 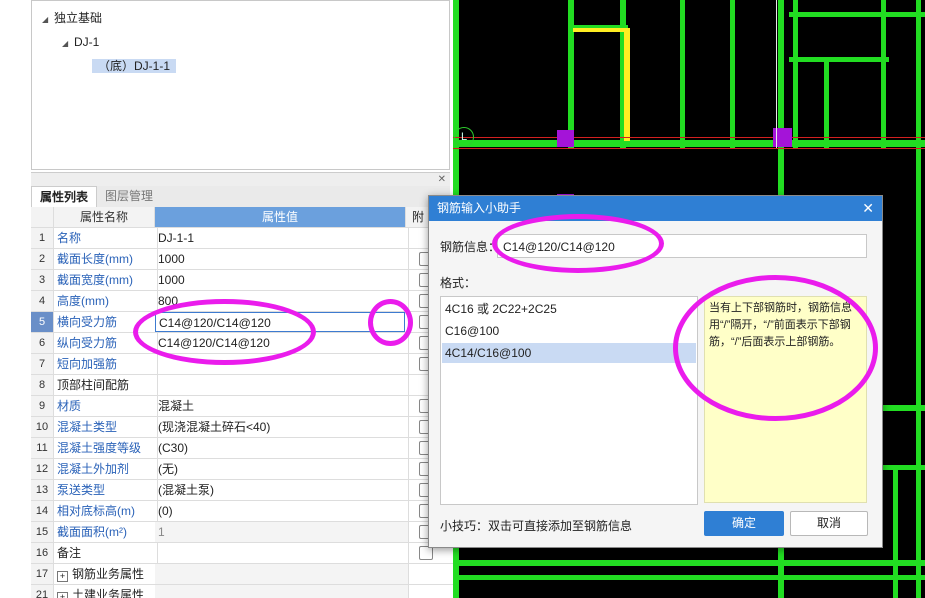 What do you see at coordinates (282, 406) in the screenshot?
I see `property-value-cell: 混凝土` at bounding box center [282, 406].